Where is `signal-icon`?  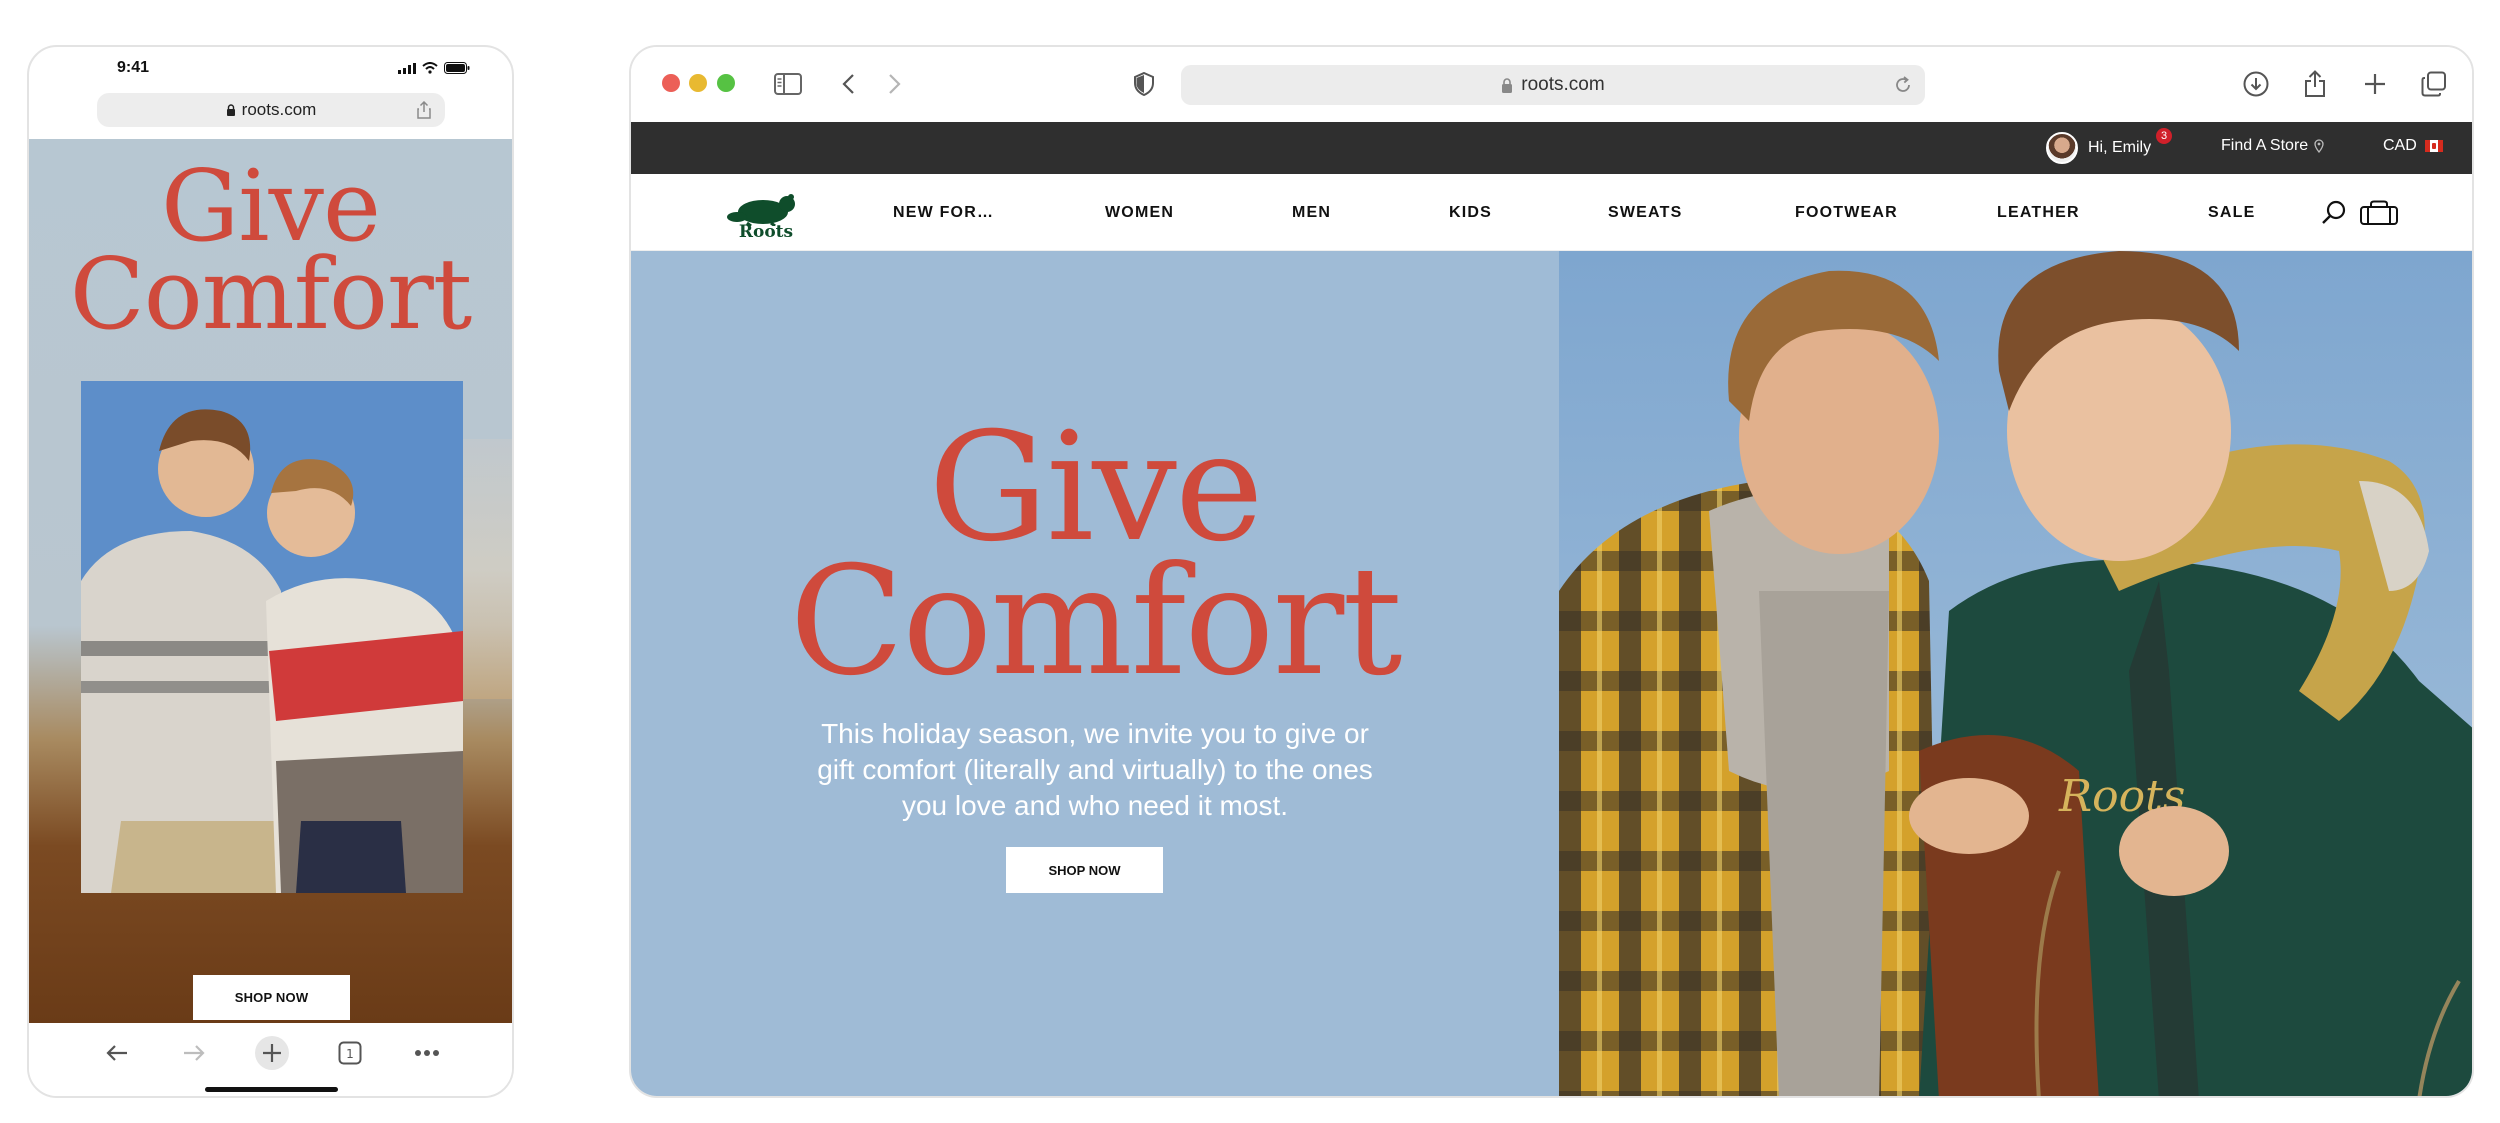 signal-icon is located at coordinates (407, 68).